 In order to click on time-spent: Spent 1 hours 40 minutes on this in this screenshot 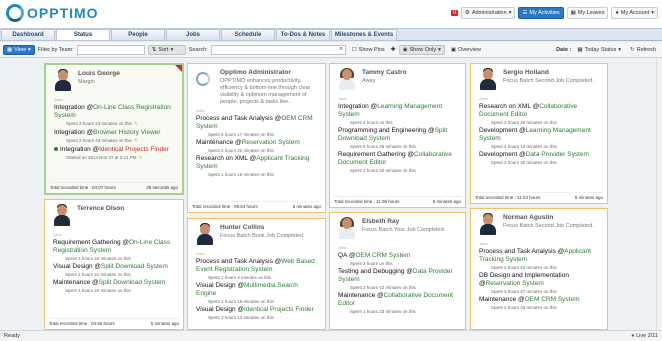, I will do `click(383, 170)`.